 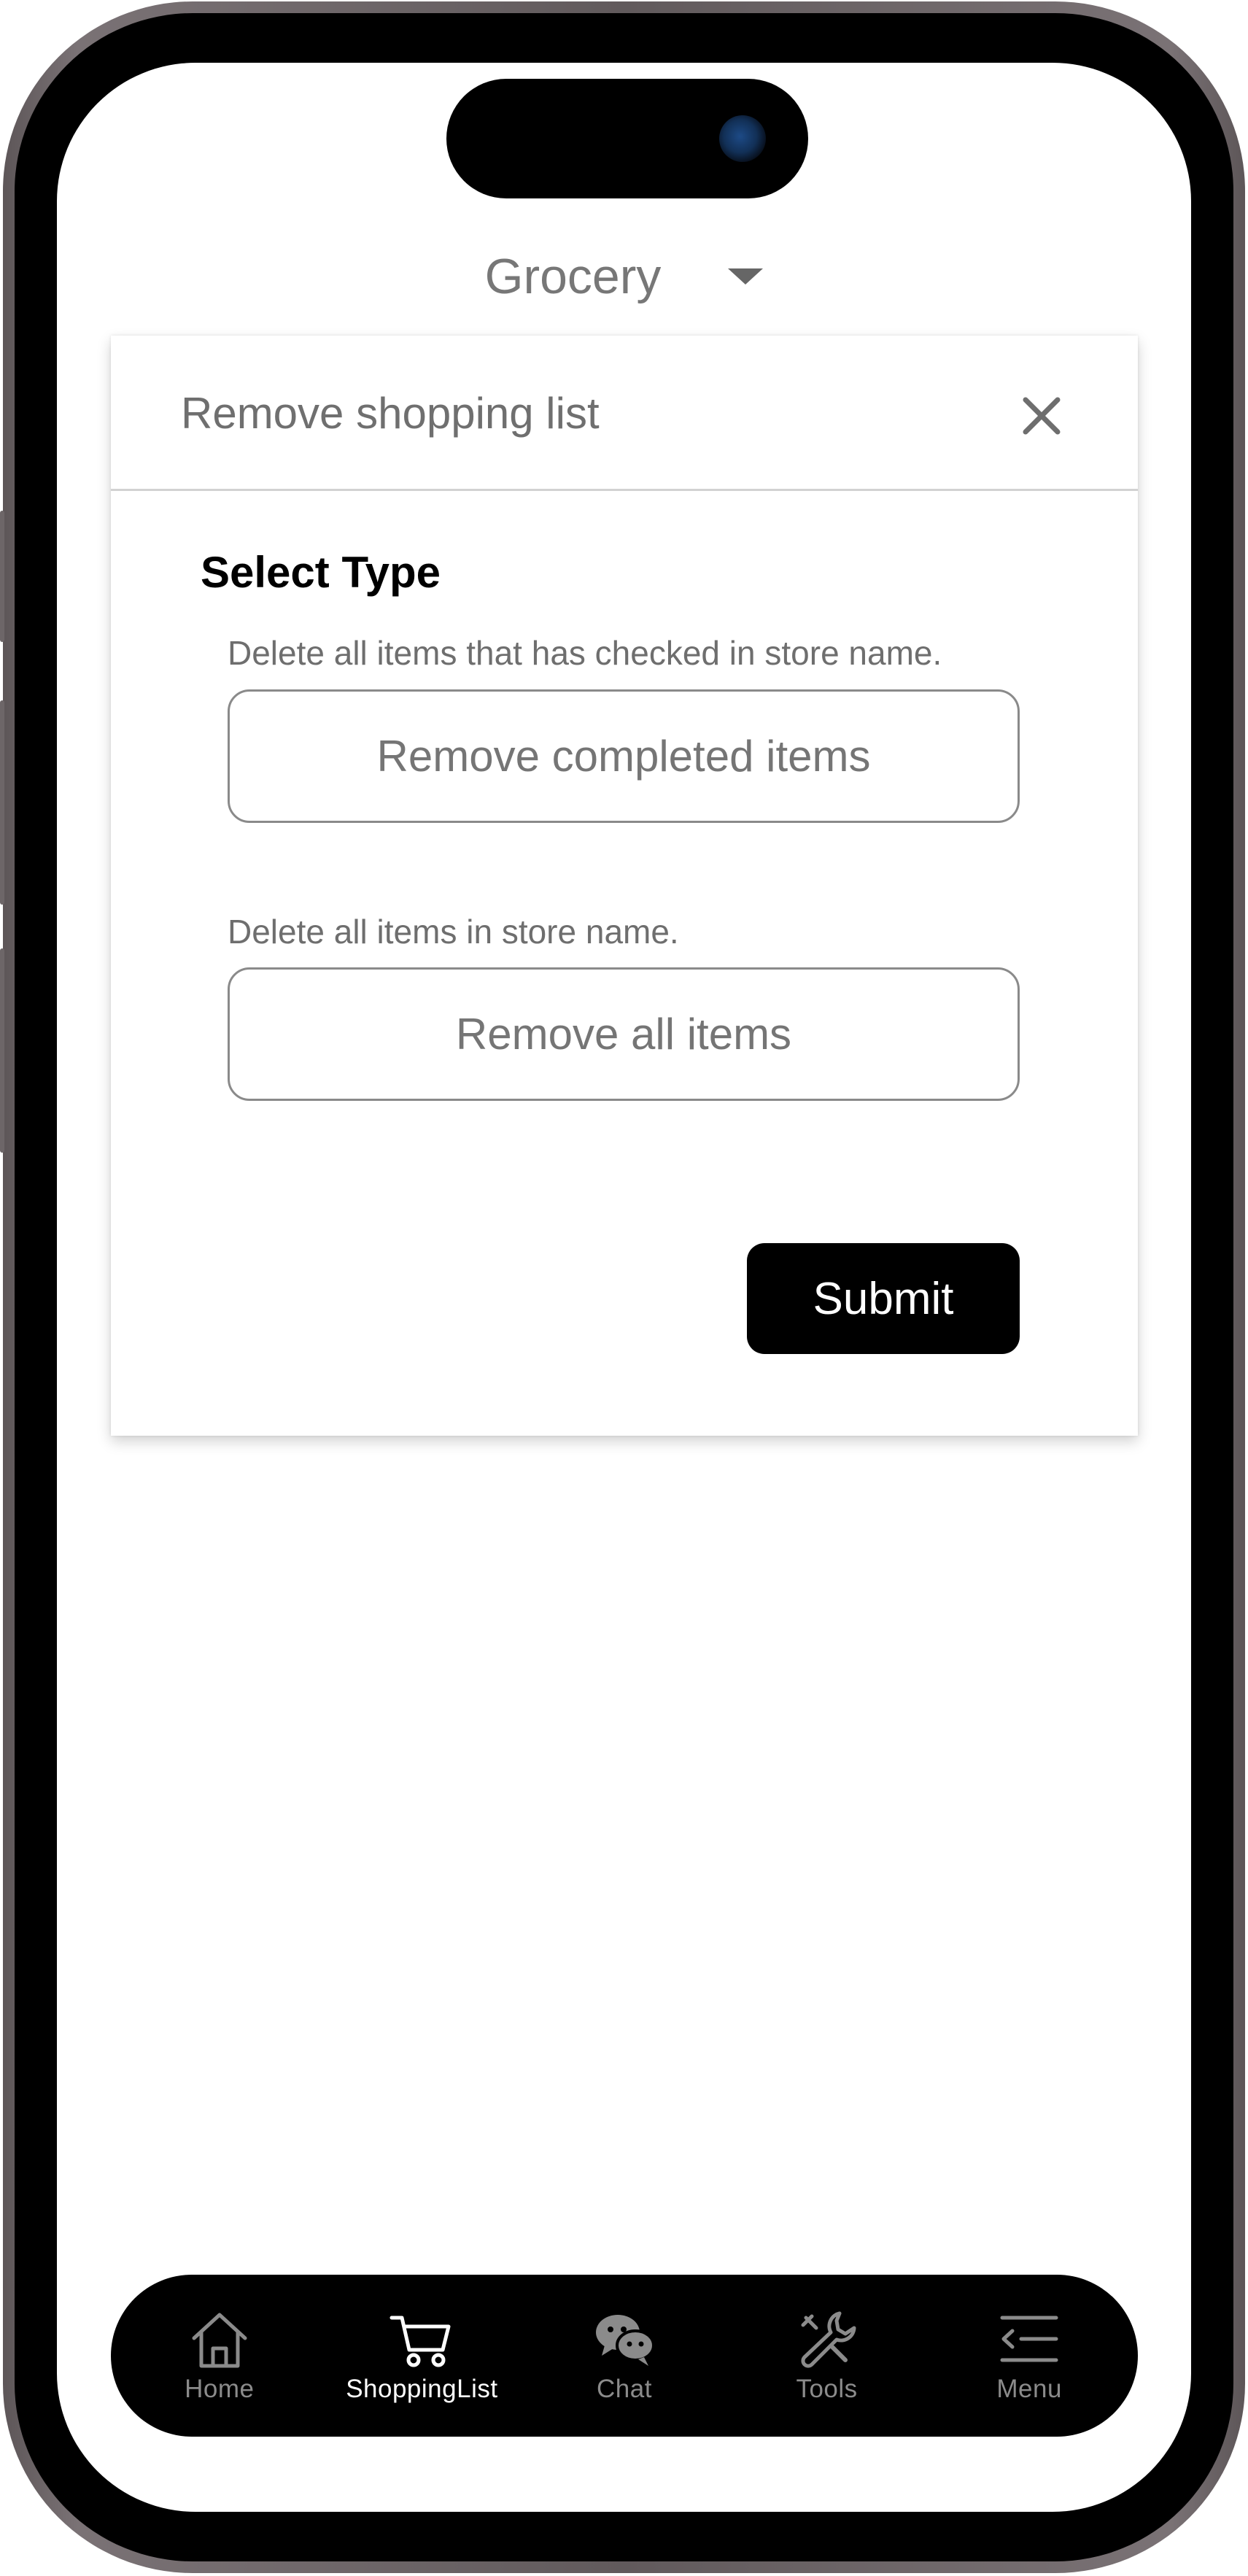 What do you see at coordinates (2, 802) in the screenshot?
I see `volume-down-button` at bounding box center [2, 802].